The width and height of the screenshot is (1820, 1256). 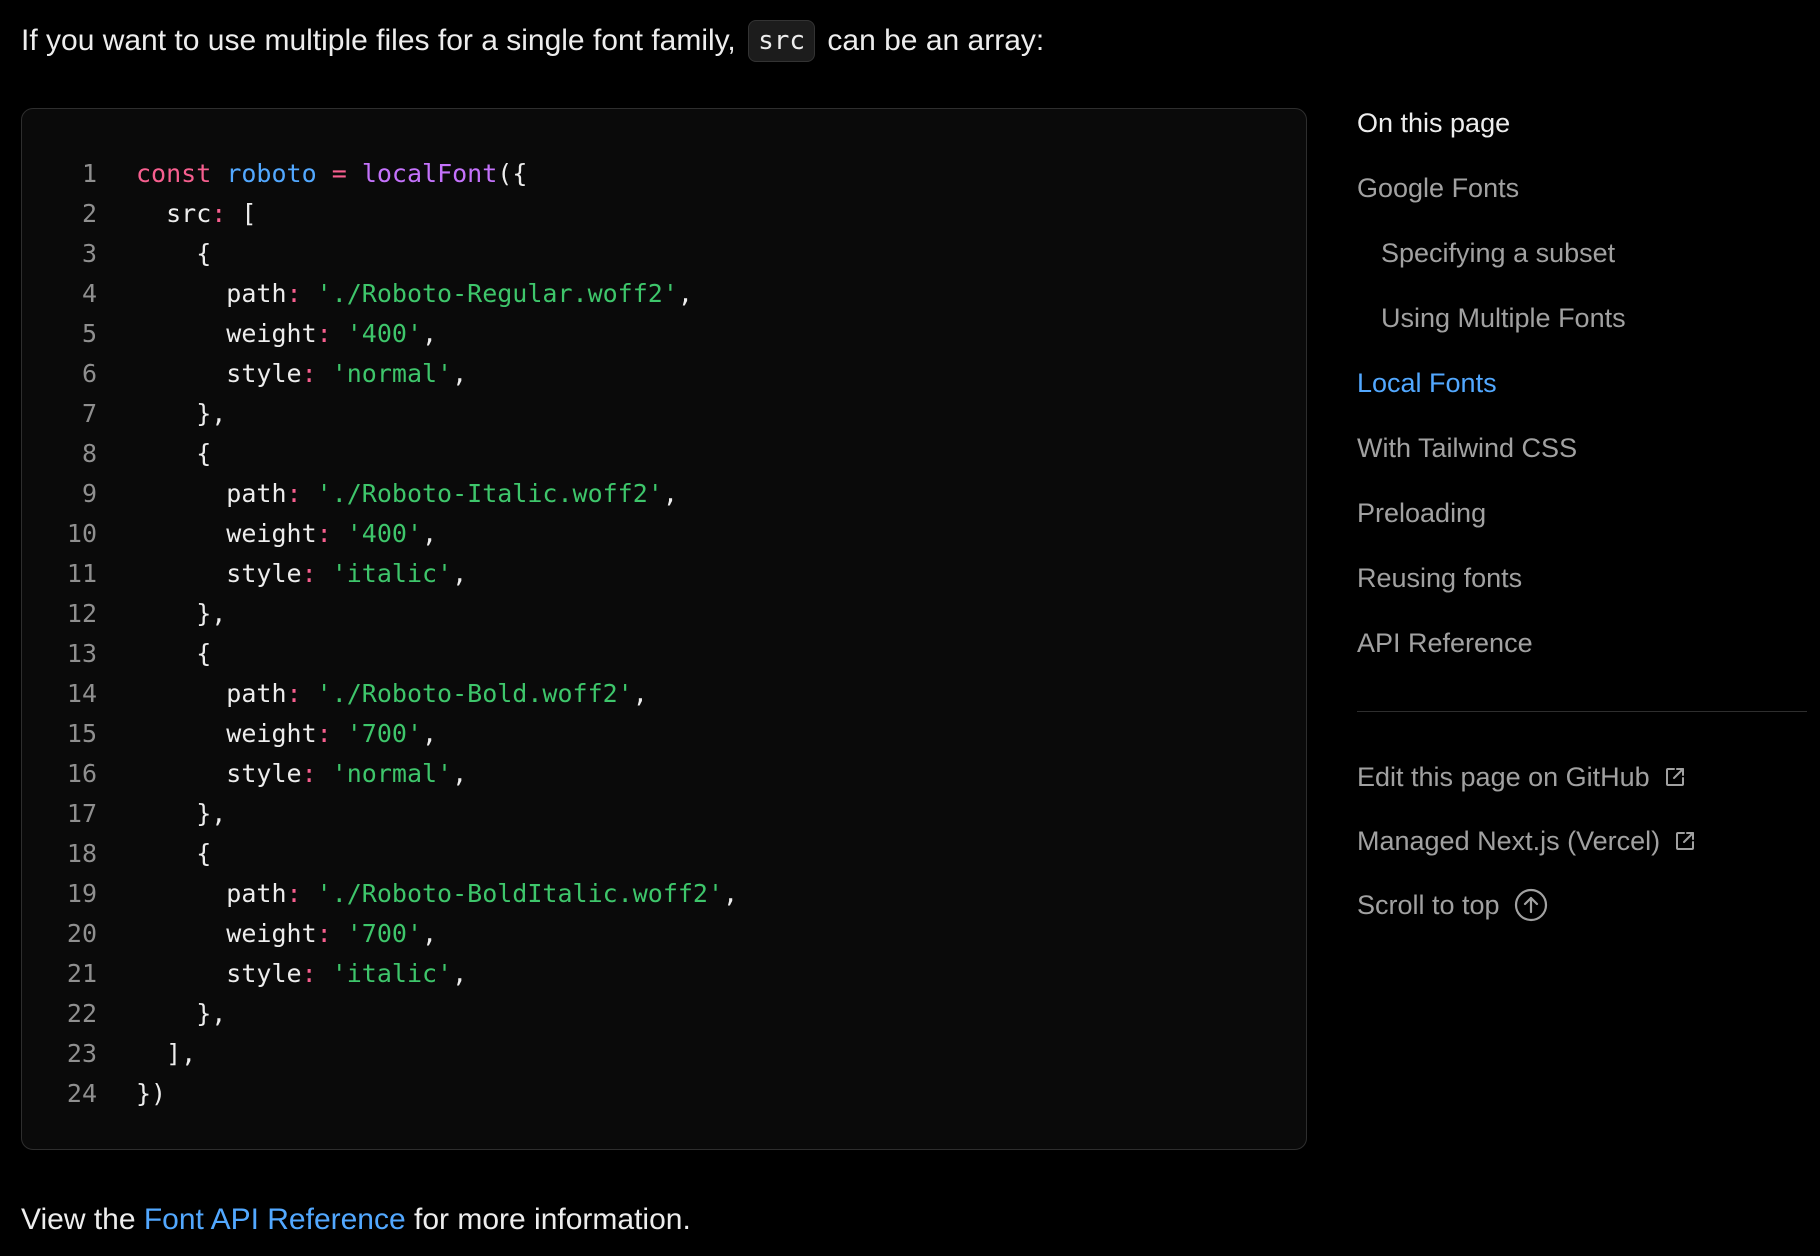 What do you see at coordinates (1531, 905) in the screenshot?
I see `arrow-up-circle-icon` at bounding box center [1531, 905].